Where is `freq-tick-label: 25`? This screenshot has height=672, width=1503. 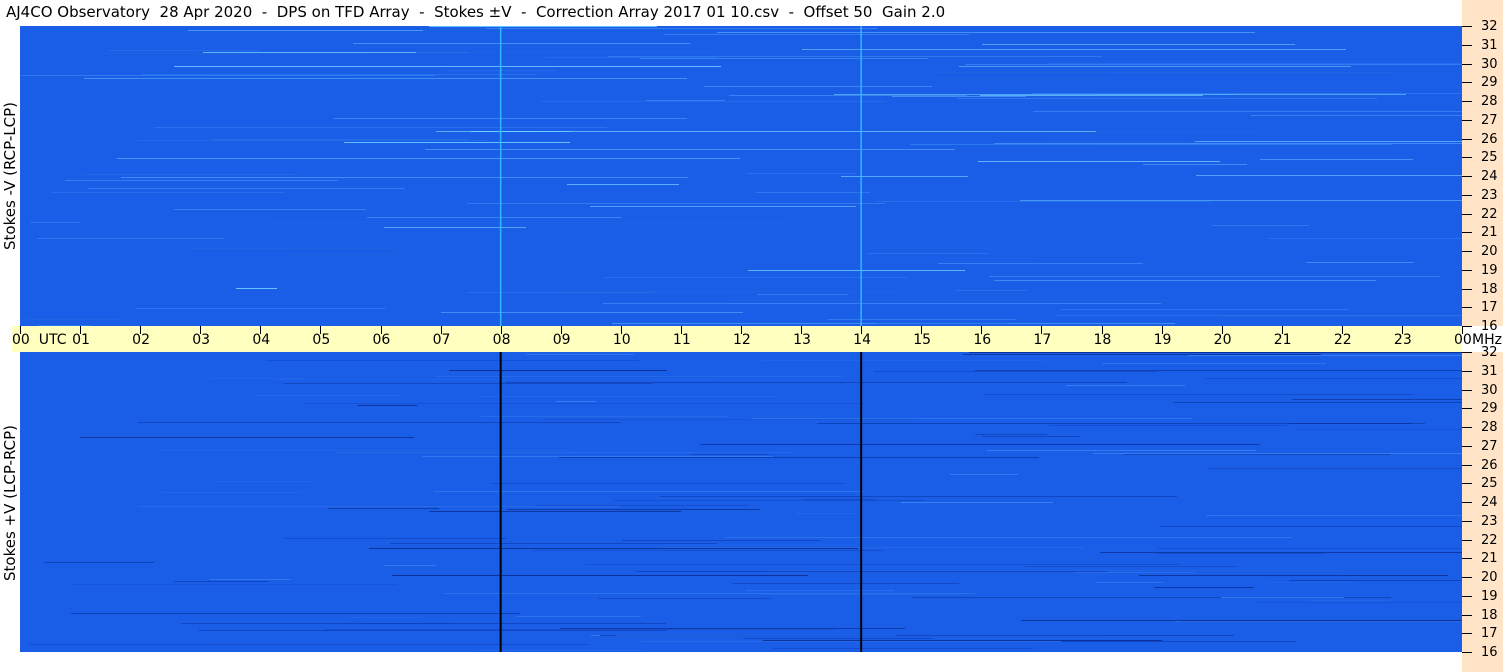
freq-tick-label: 25 is located at coordinates (1489, 484).